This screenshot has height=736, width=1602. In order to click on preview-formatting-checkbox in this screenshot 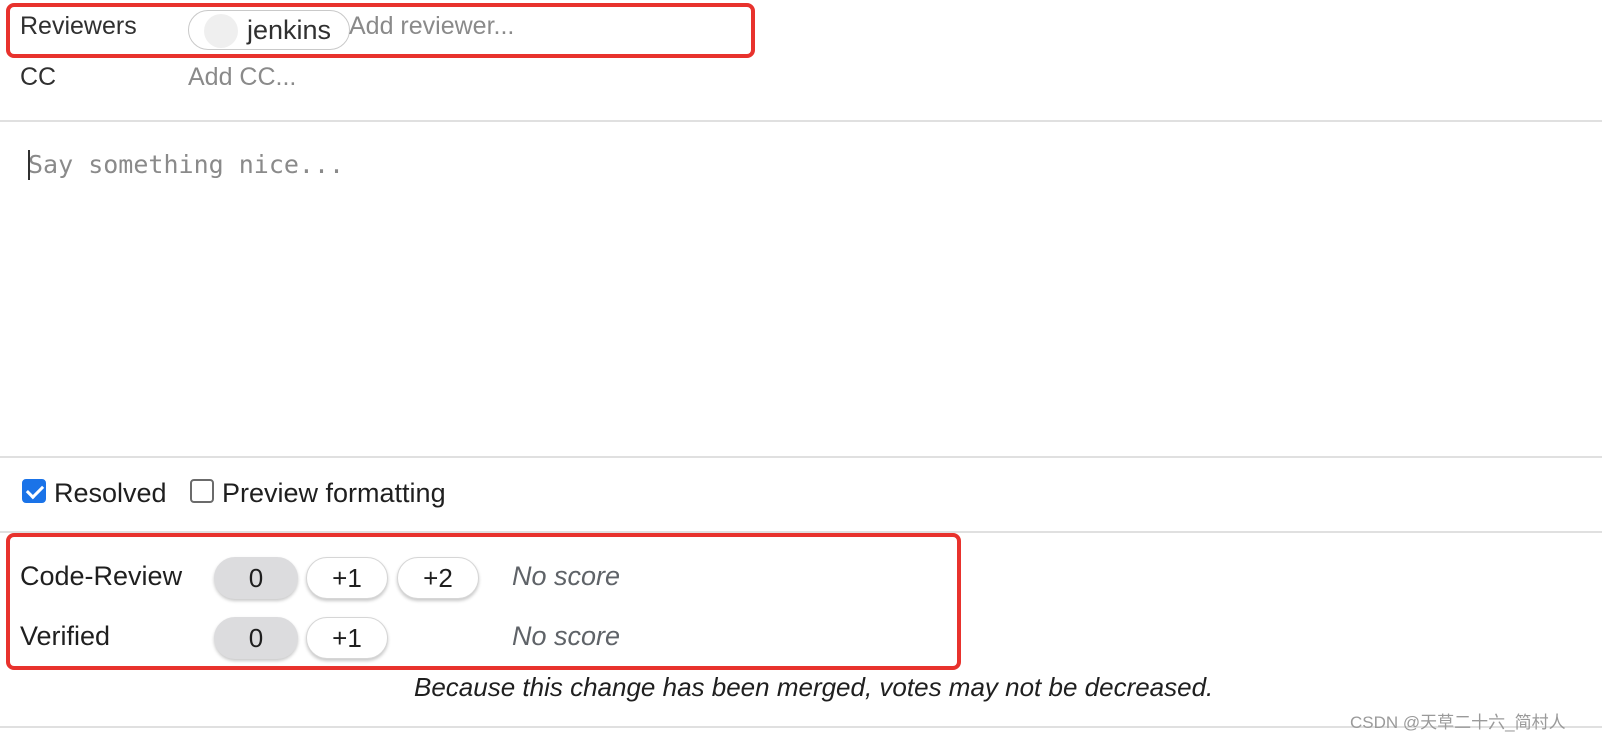, I will do `click(202, 491)`.